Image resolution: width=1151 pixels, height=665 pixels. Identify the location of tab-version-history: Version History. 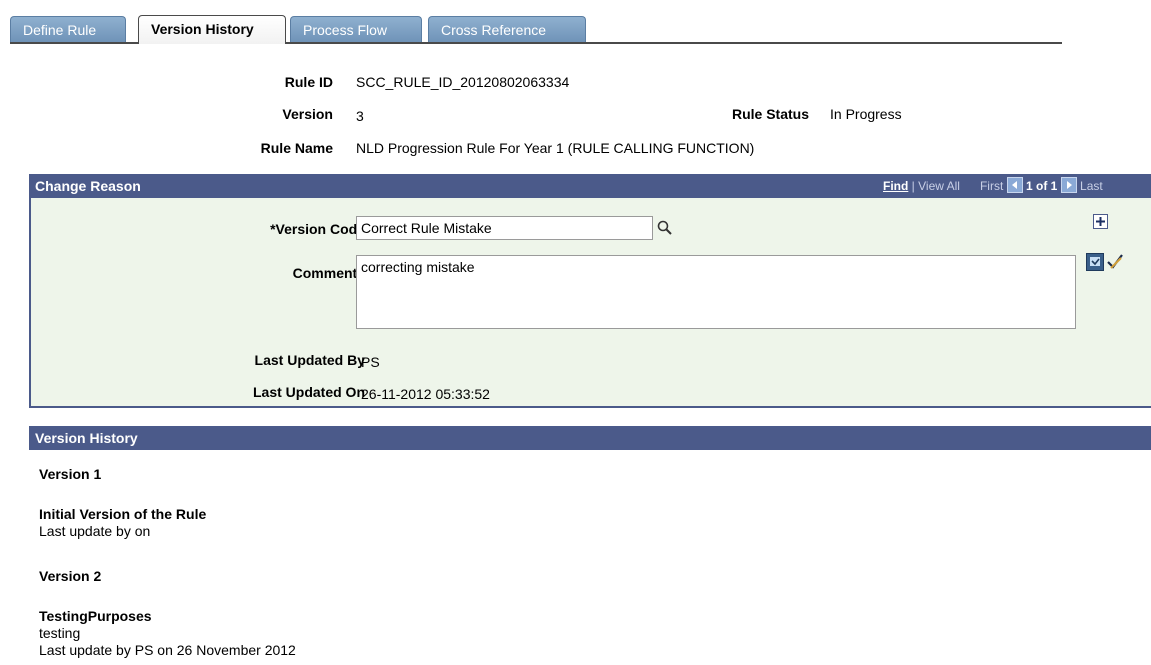
(212, 29).